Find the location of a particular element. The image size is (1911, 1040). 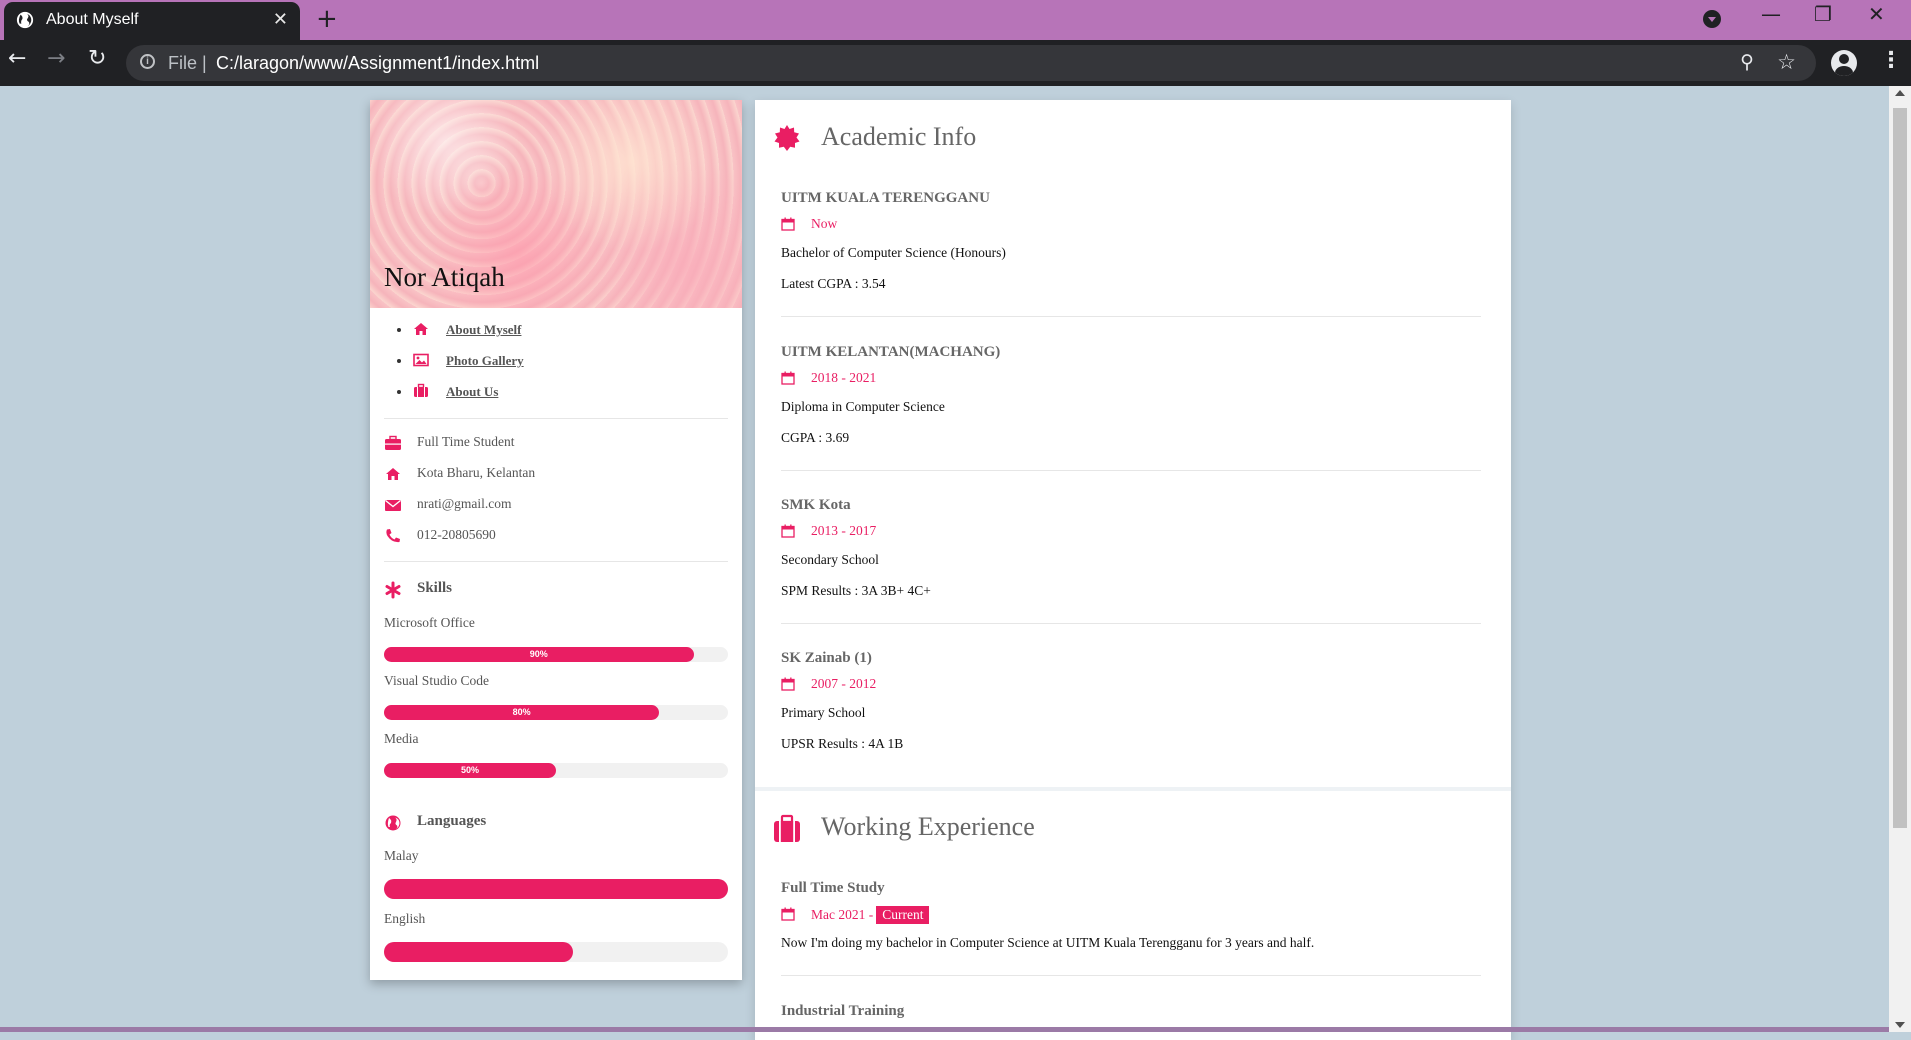

entry-result: SPM Results : 3A 3B+ 4C+ is located at coordinates (856, 590).